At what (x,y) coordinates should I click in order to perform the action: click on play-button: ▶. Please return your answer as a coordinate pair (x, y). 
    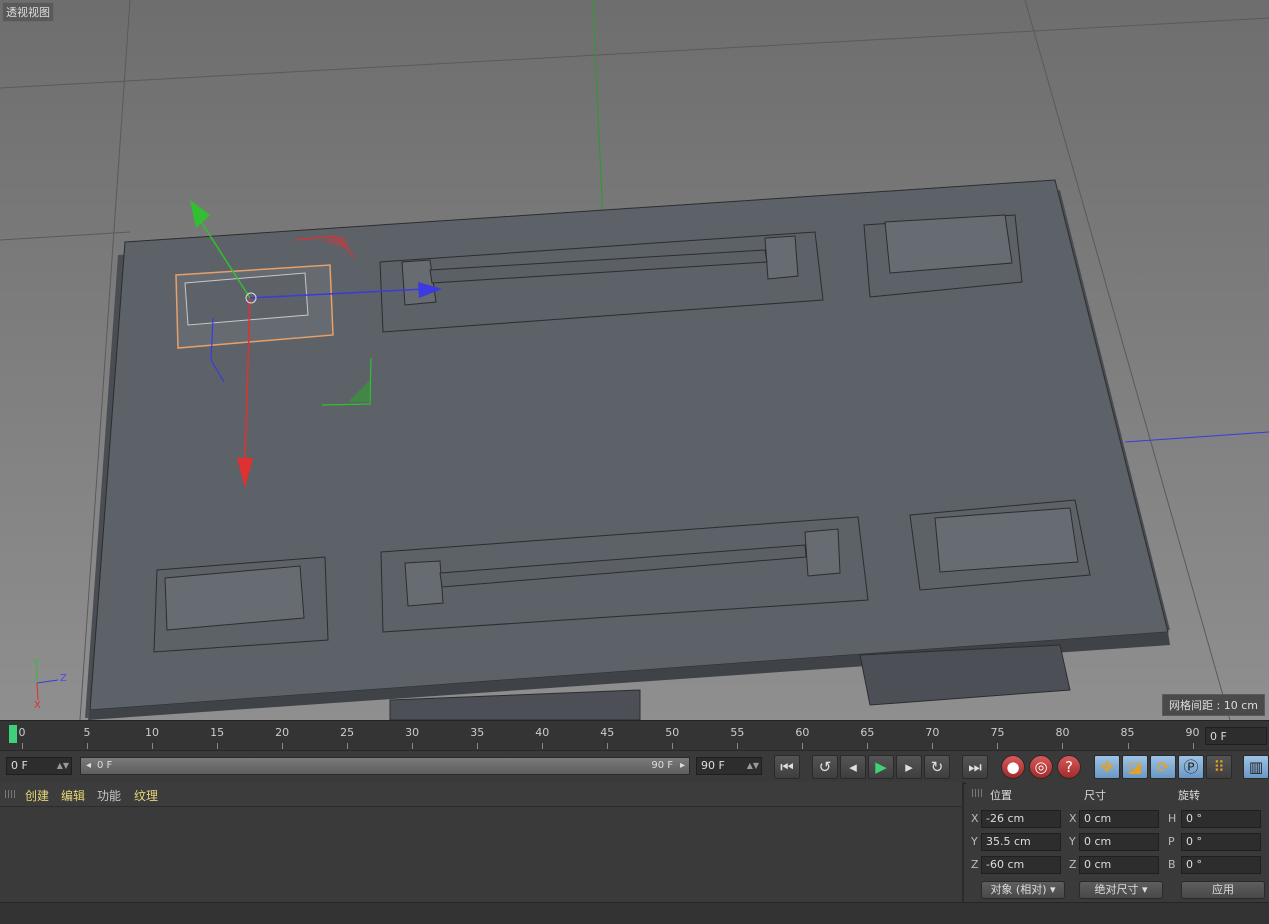
    Looking at the image, I should click on (881, 767).